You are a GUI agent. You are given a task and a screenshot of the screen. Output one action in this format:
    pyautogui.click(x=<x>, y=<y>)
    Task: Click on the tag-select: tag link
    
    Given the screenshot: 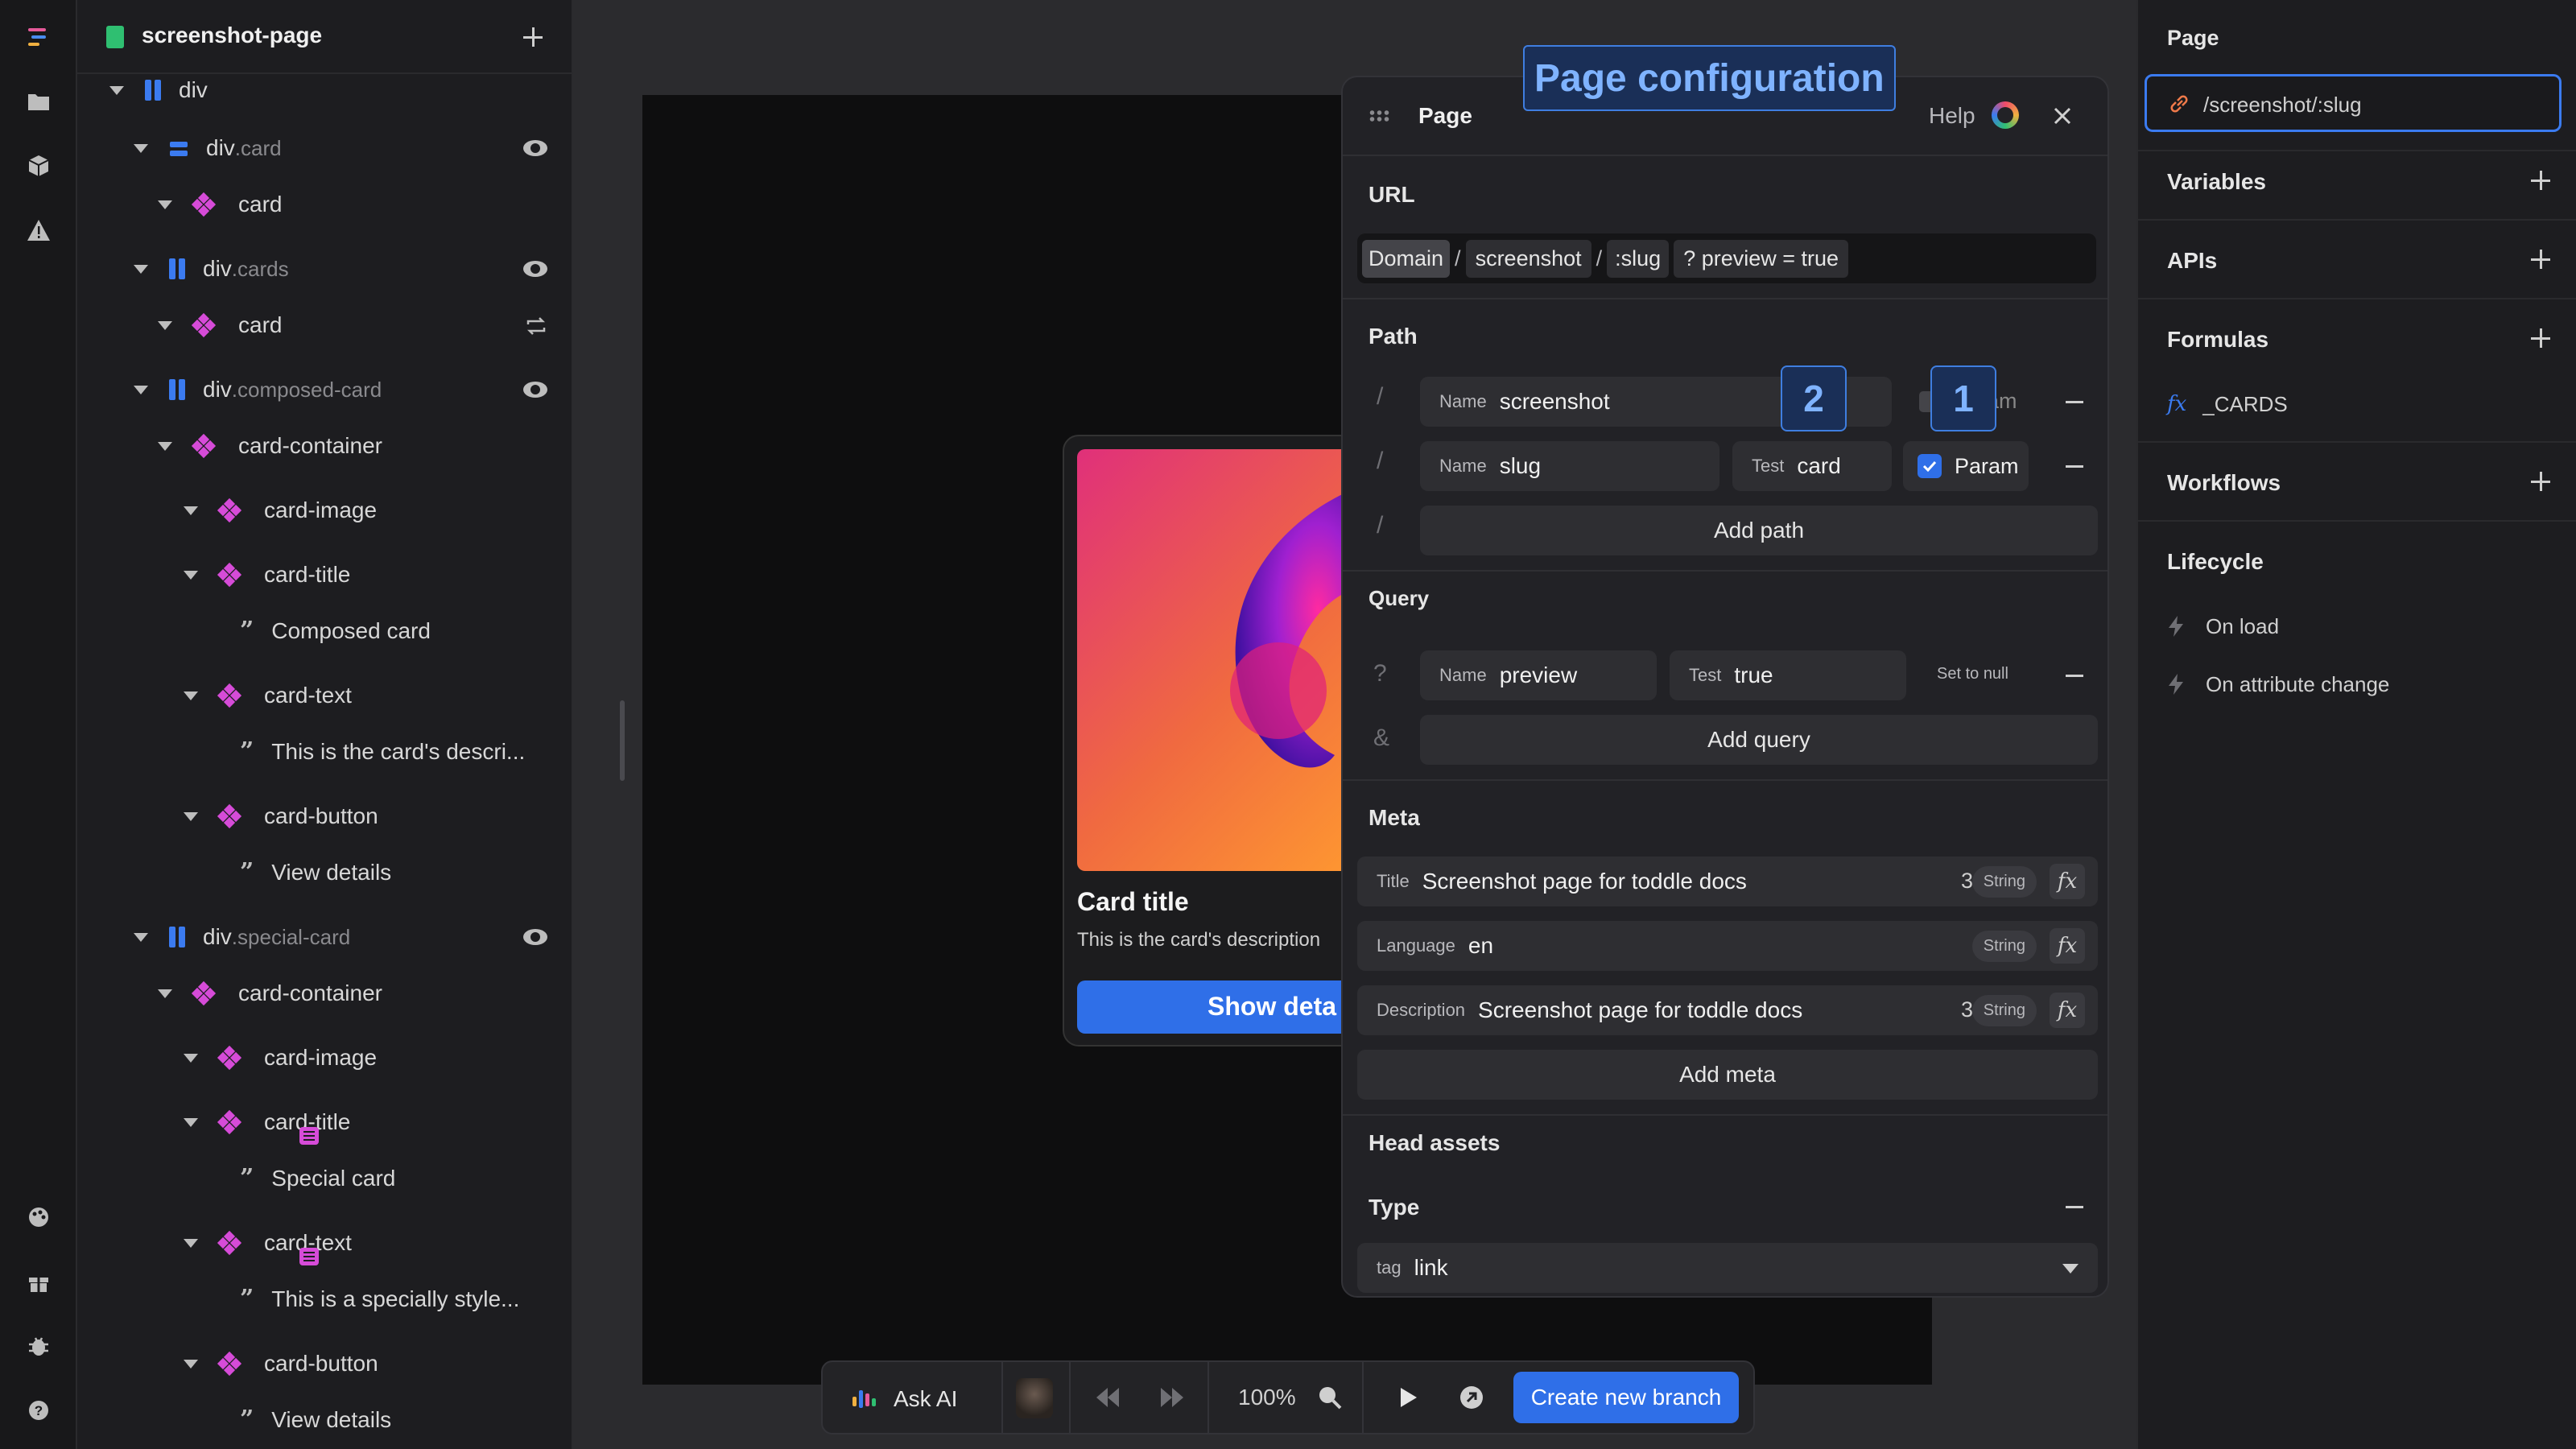 What is the action you would take?
    pyautogui.click(x=1727, y=1268)
    